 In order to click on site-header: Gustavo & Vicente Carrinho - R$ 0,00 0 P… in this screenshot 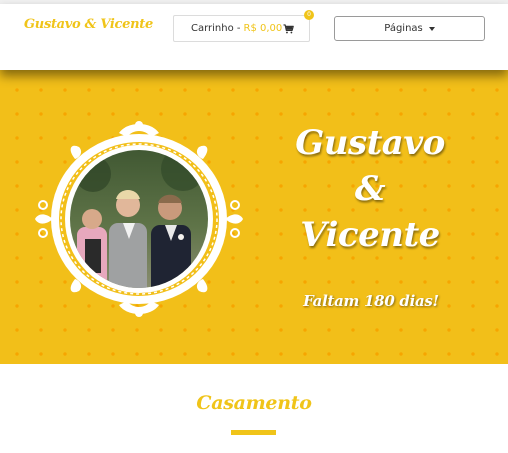, I will do `click(254, 37)`.